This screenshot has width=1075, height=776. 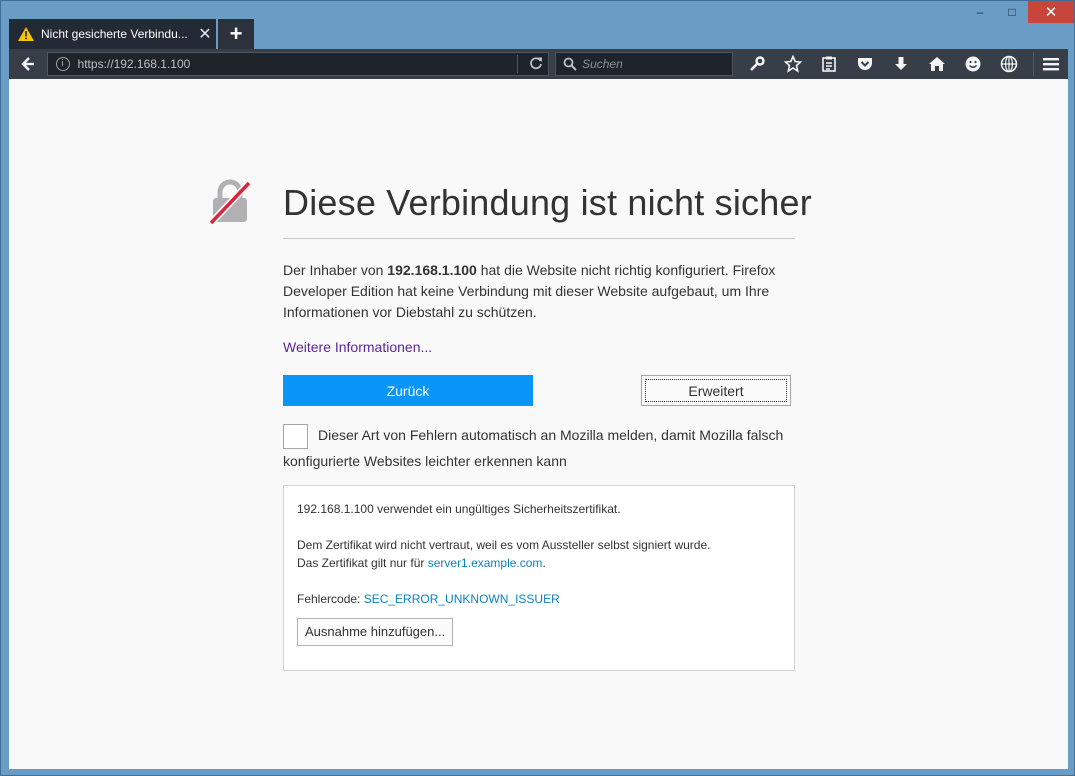 I want to click on focus-ring, so click(x=716, y=390).